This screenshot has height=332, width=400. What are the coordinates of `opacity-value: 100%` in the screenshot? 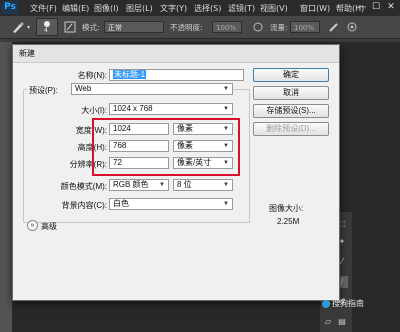 It's located at (226, 28).